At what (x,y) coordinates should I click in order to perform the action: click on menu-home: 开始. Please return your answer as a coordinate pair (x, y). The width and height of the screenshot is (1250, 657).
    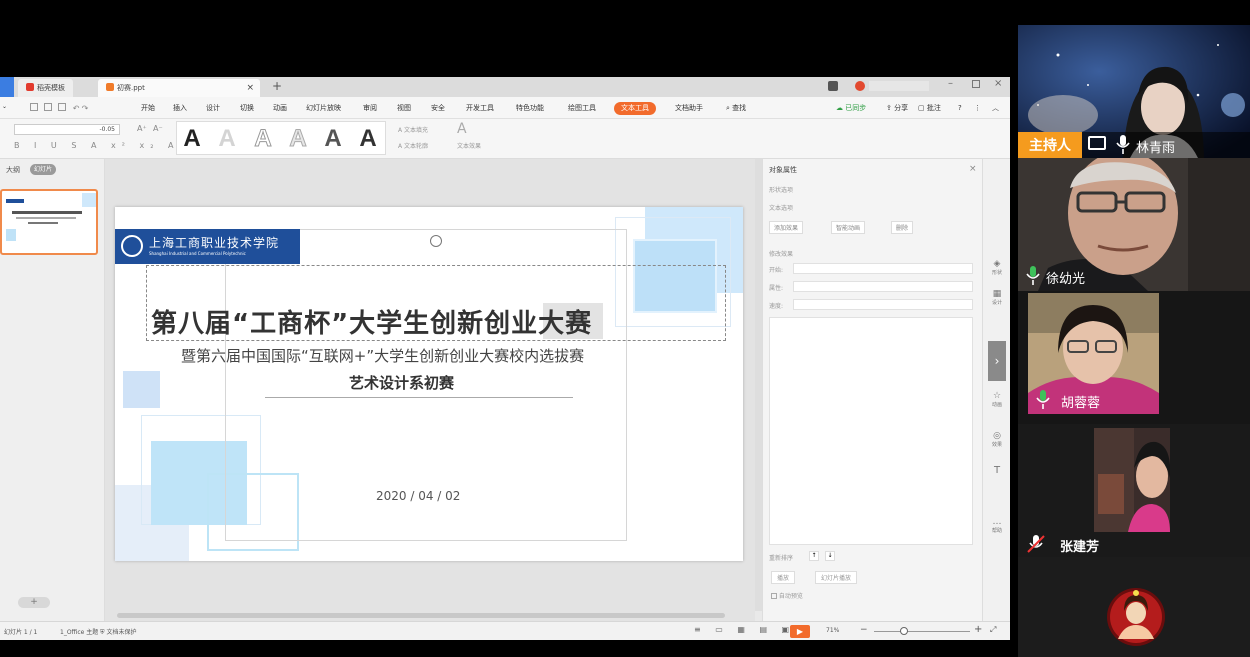
    Looking at the image, I should click on (148, 108).